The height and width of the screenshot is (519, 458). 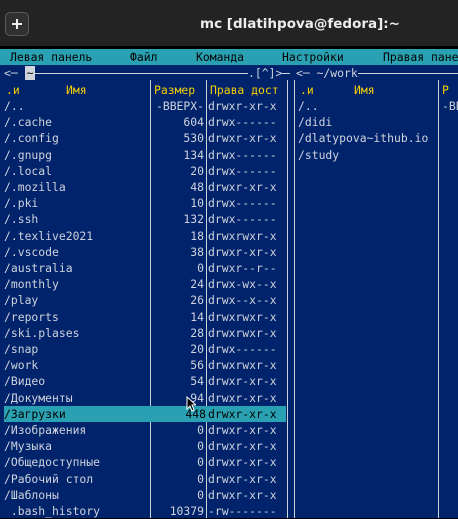 What do you see at coordinates (35, 413) in the screenshot?
I see `file-name: /Загрузки` at bounding box center [35, 413].